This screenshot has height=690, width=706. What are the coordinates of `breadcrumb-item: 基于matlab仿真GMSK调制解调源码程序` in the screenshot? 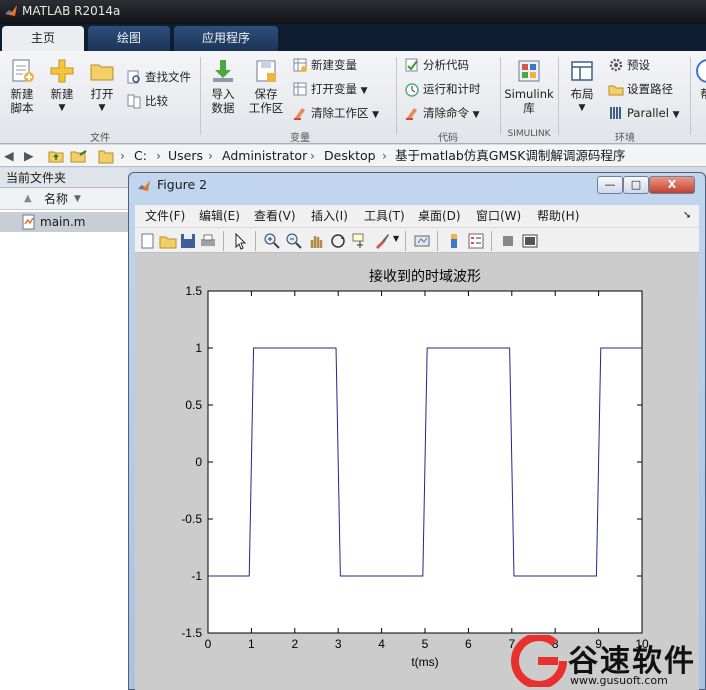 It's located at (510, 156).